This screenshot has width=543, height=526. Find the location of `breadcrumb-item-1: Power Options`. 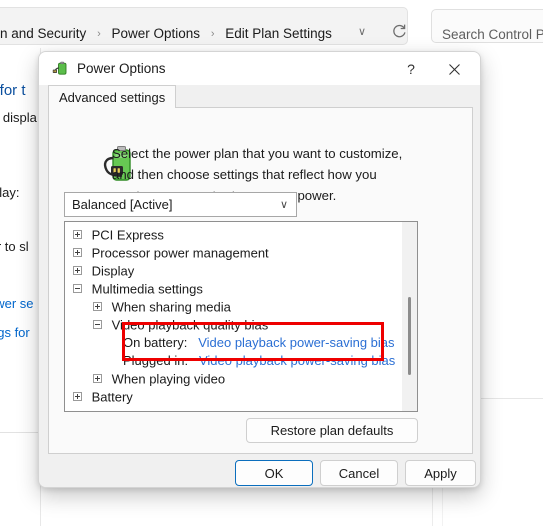

breadcrumb-item-1: Power Options is located at coordinates (156, 33).